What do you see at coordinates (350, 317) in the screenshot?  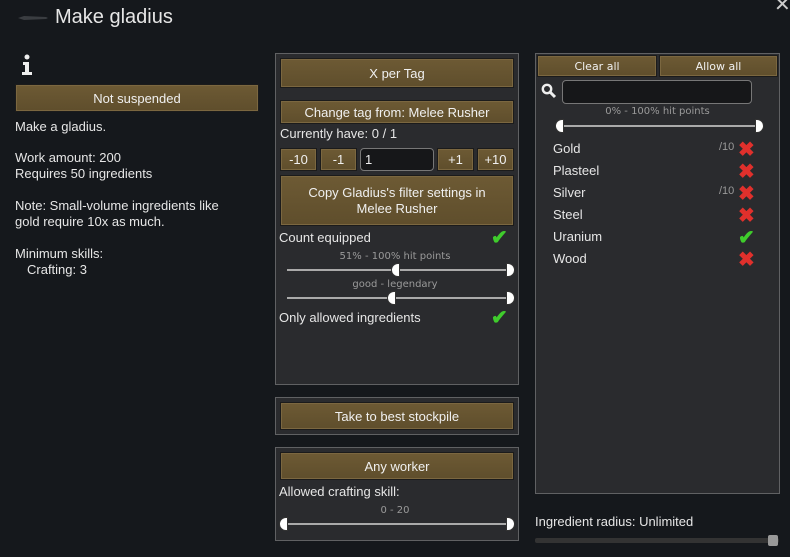 I see `only-allowed-label: Only allowed ingredients` at bounding box center [350, 317].